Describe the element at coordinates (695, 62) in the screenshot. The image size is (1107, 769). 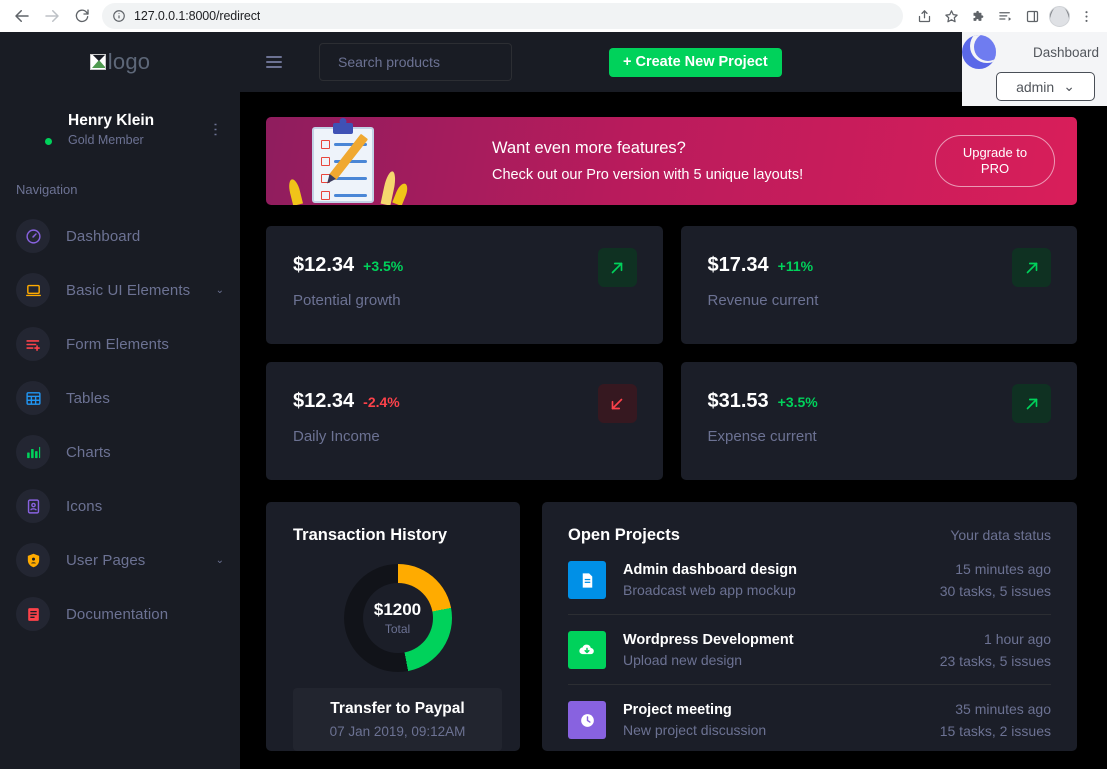
I see `create-new-project-button: + Create New Project` at that location.